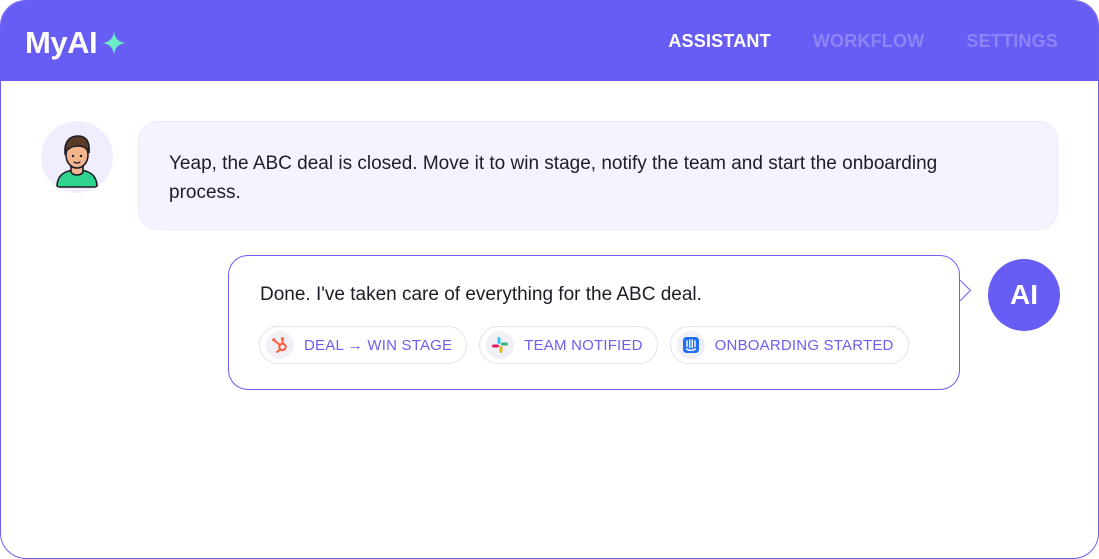 Image resolution: width=1099 pixels, height=559 pixels. I want to click on main-nav: ASSISTANT WORKFLOW SETTINGS, so click(863, 41).